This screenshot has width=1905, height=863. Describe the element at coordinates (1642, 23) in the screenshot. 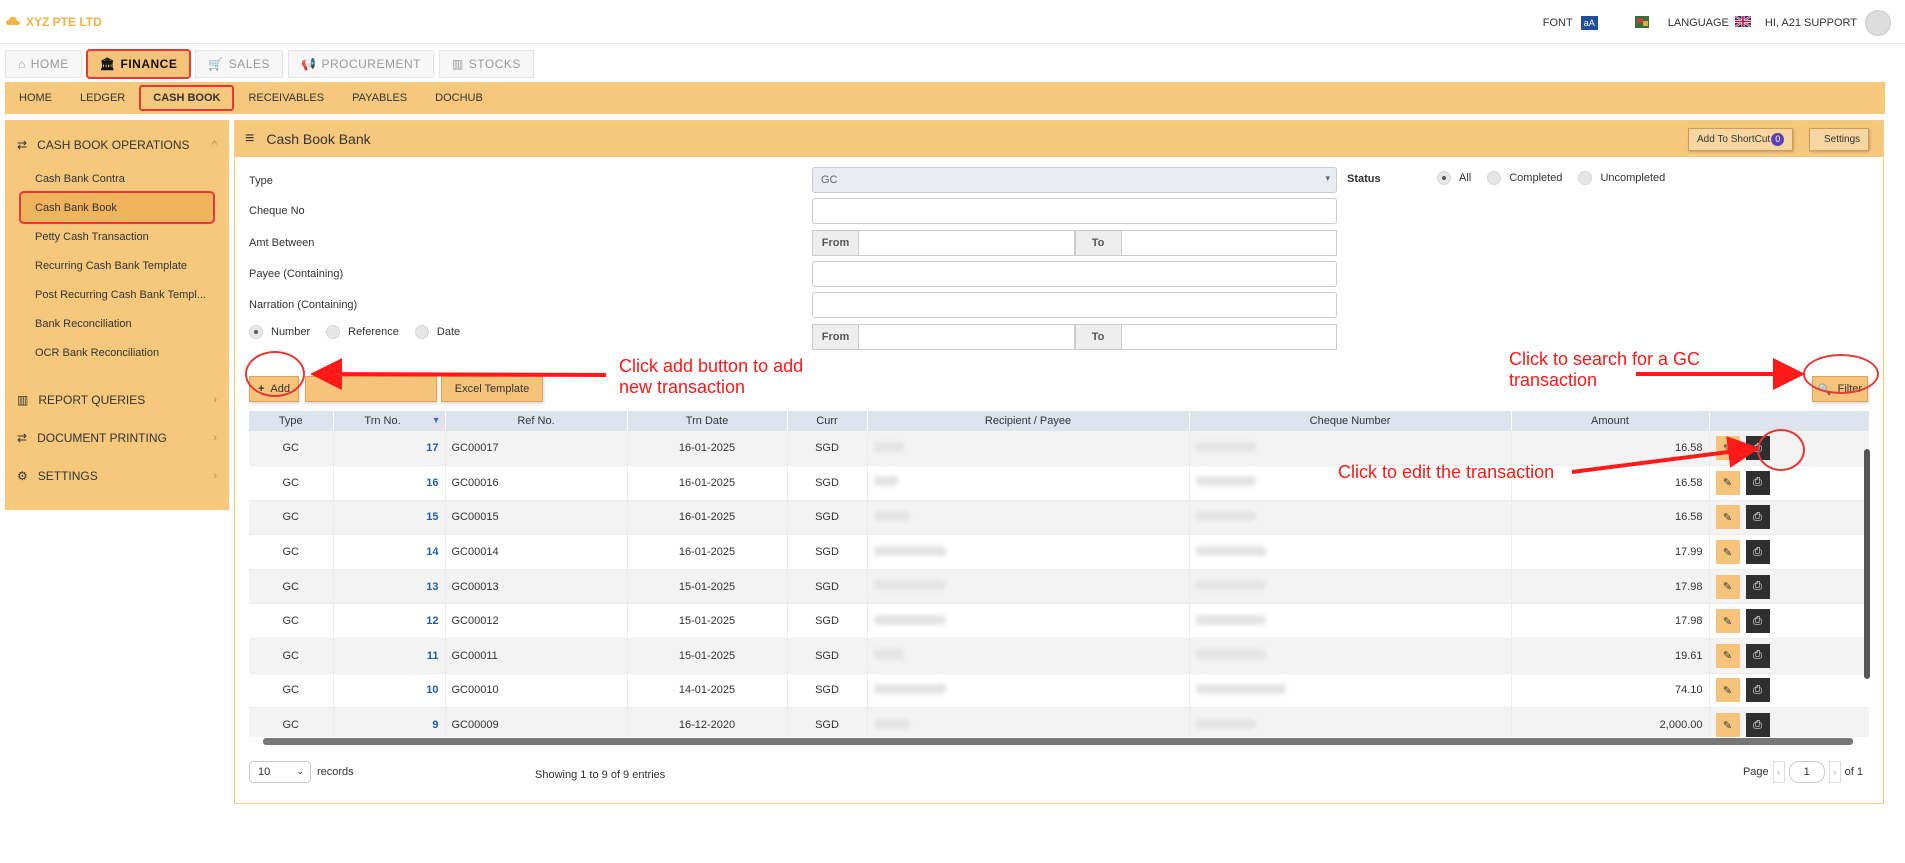

I see `theme-icon` at that location.